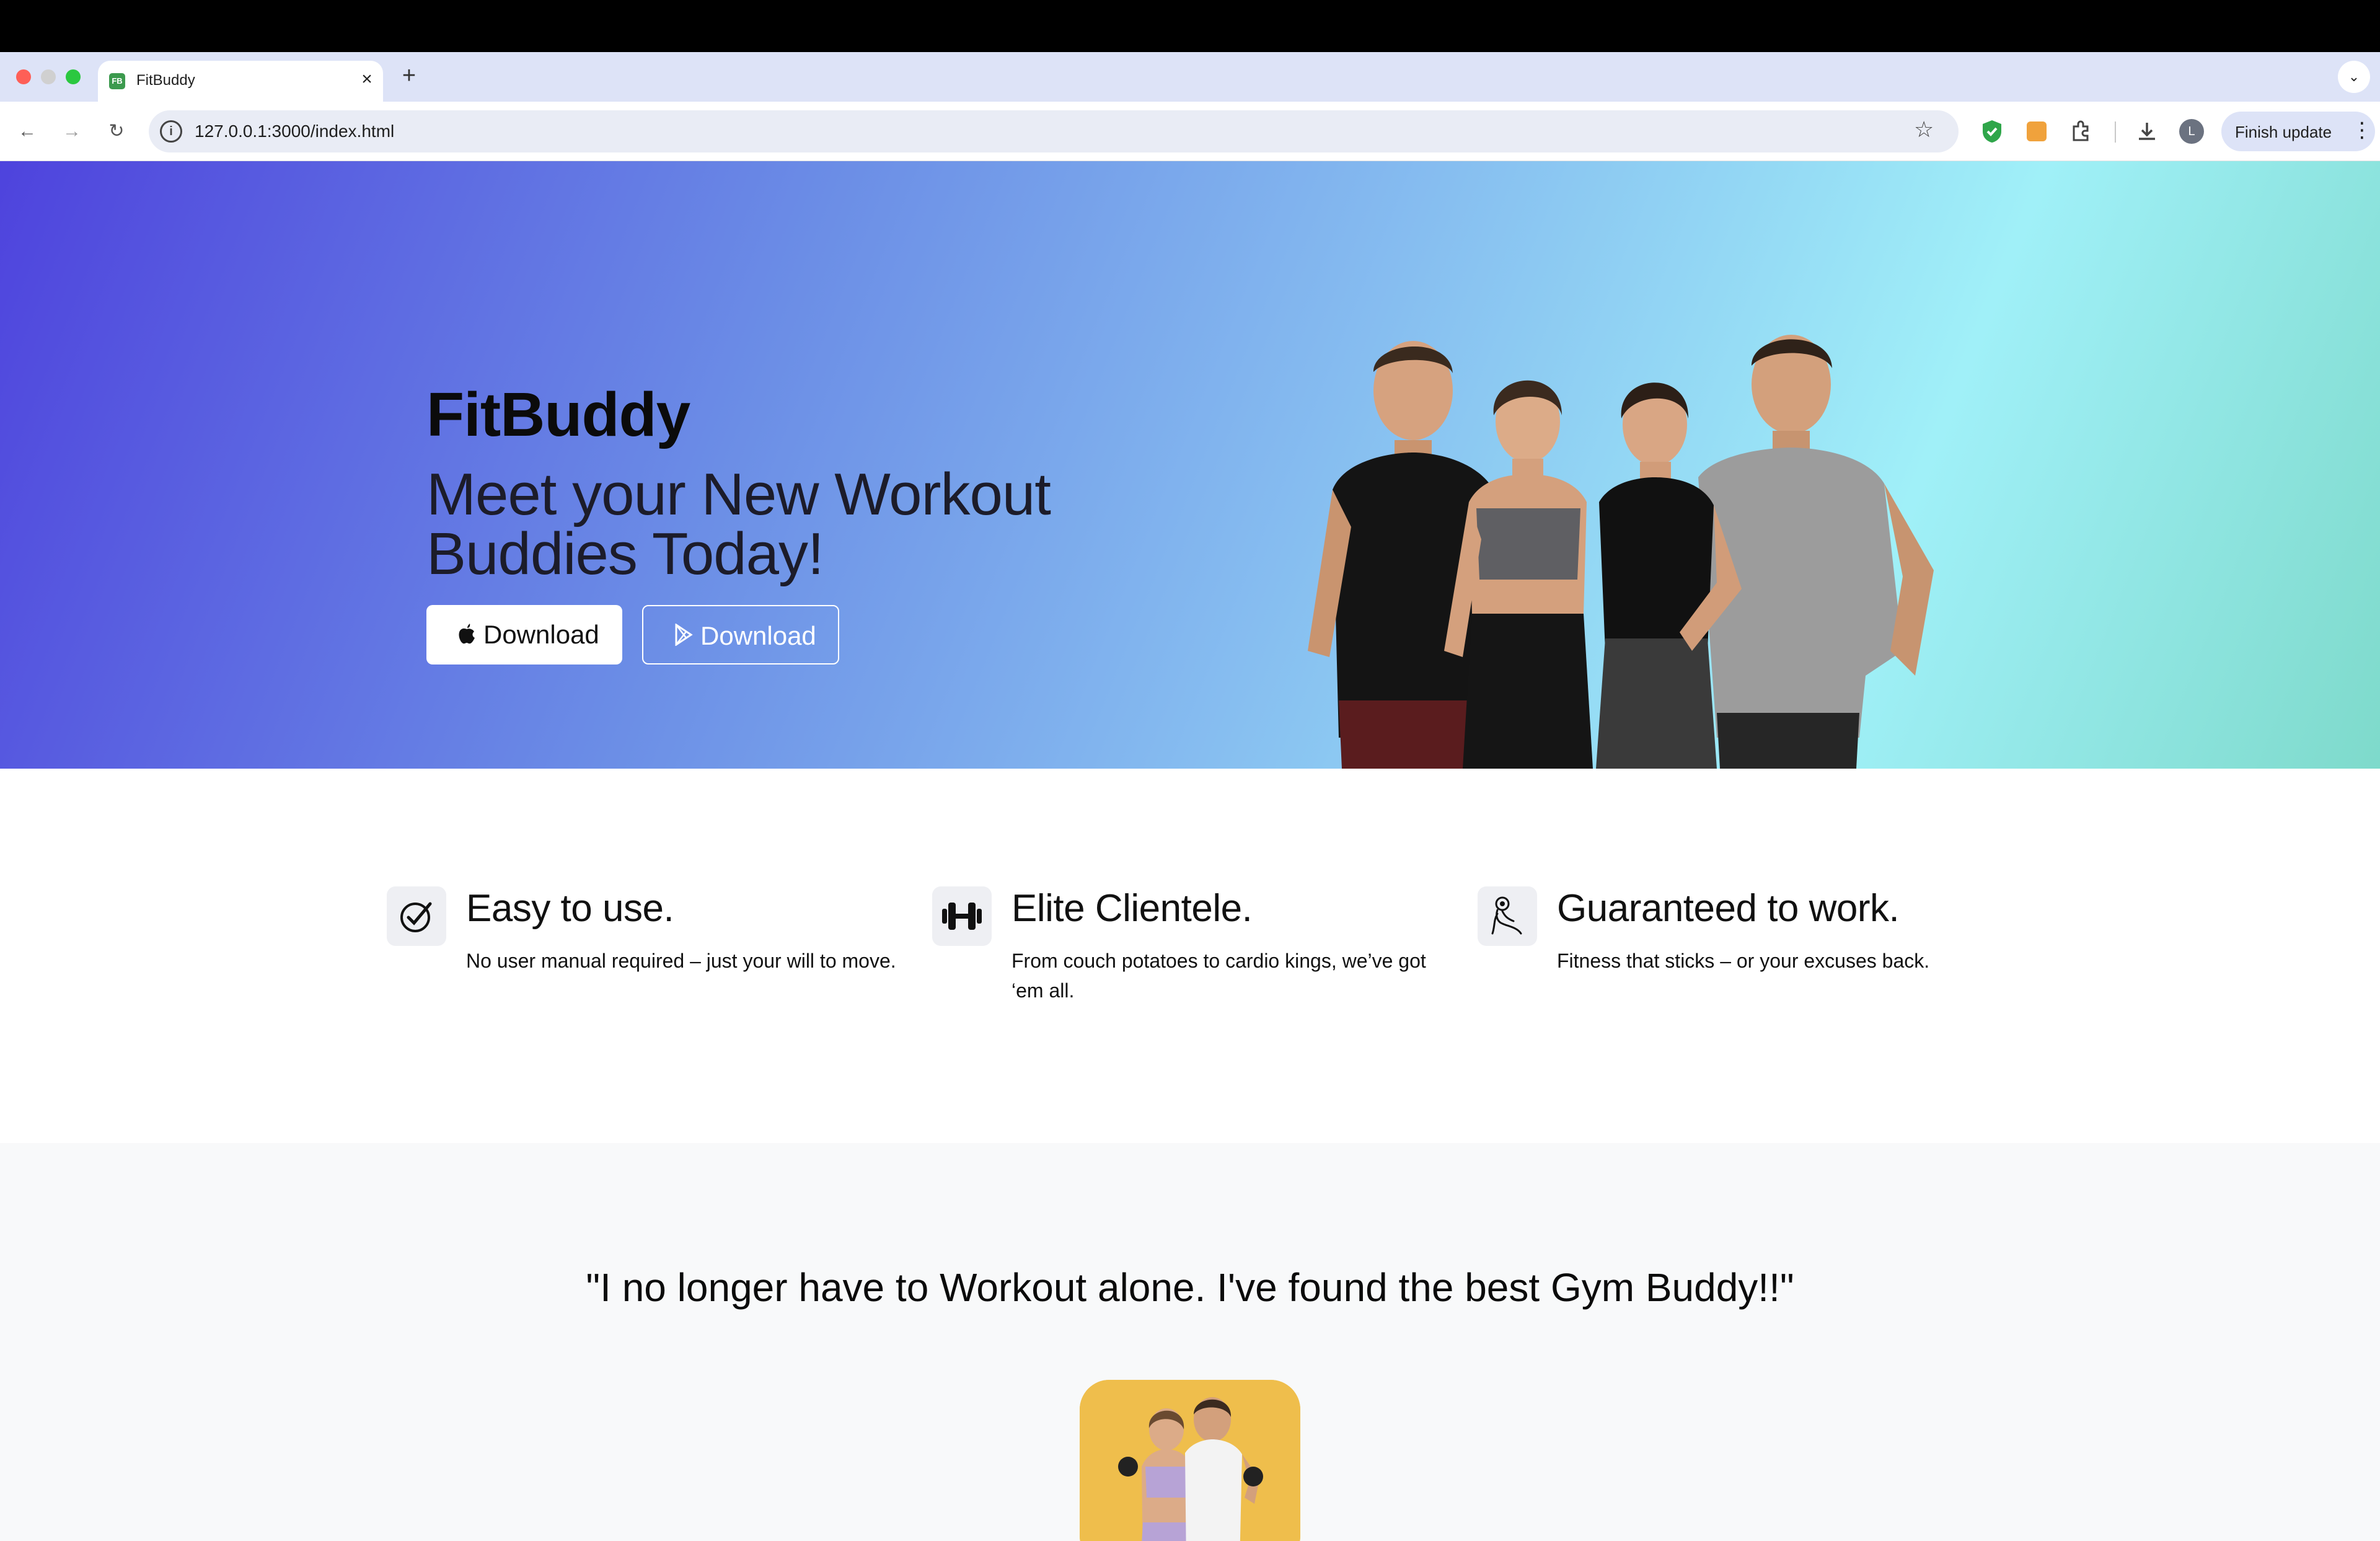  Describe the element at coordinates (1190, 26) in the screenshot. I see `screen-top-bar` at that location.